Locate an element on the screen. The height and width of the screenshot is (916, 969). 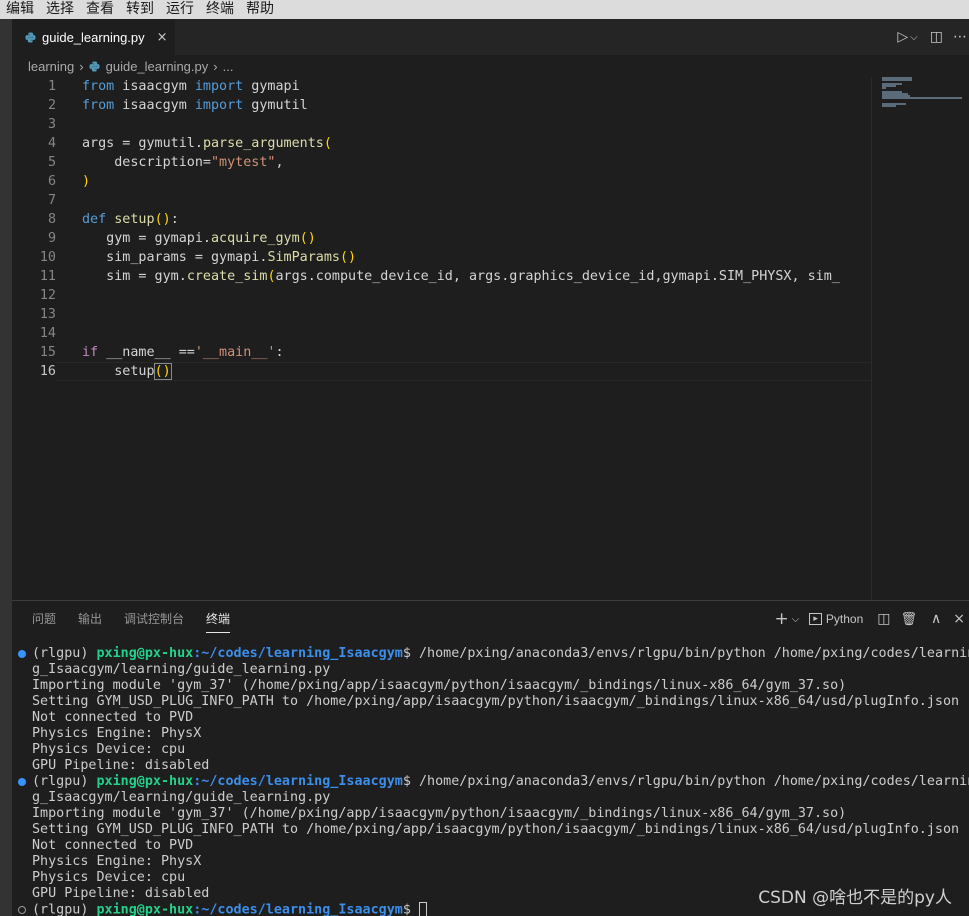
add-terminal-icon: + is located at coordinates (782, 619).